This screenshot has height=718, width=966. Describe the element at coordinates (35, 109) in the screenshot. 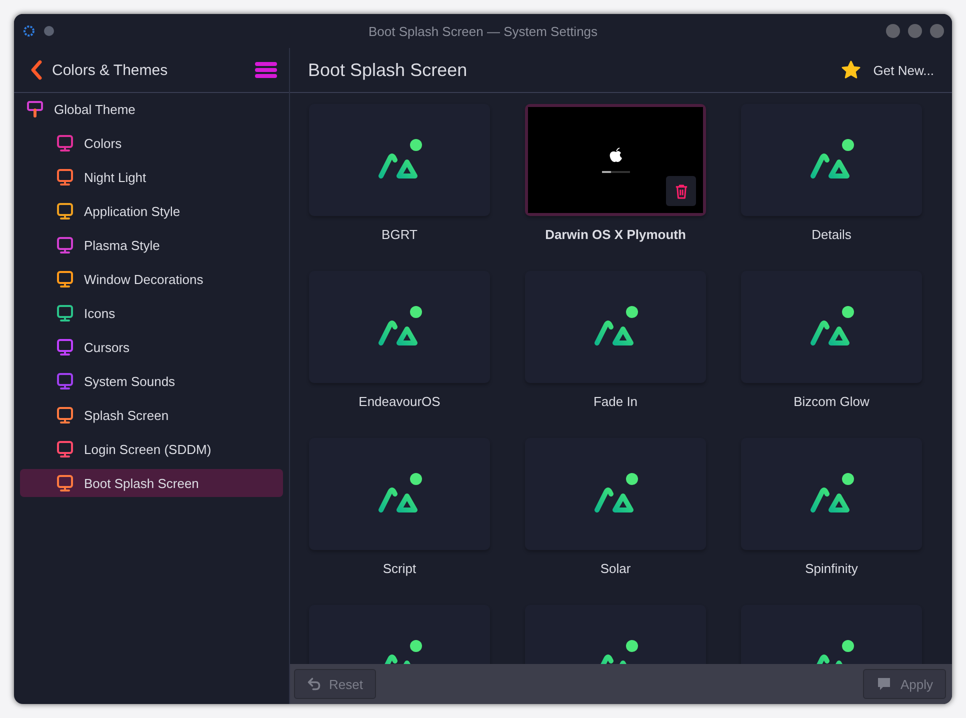

I see `brush-icon` at that location.